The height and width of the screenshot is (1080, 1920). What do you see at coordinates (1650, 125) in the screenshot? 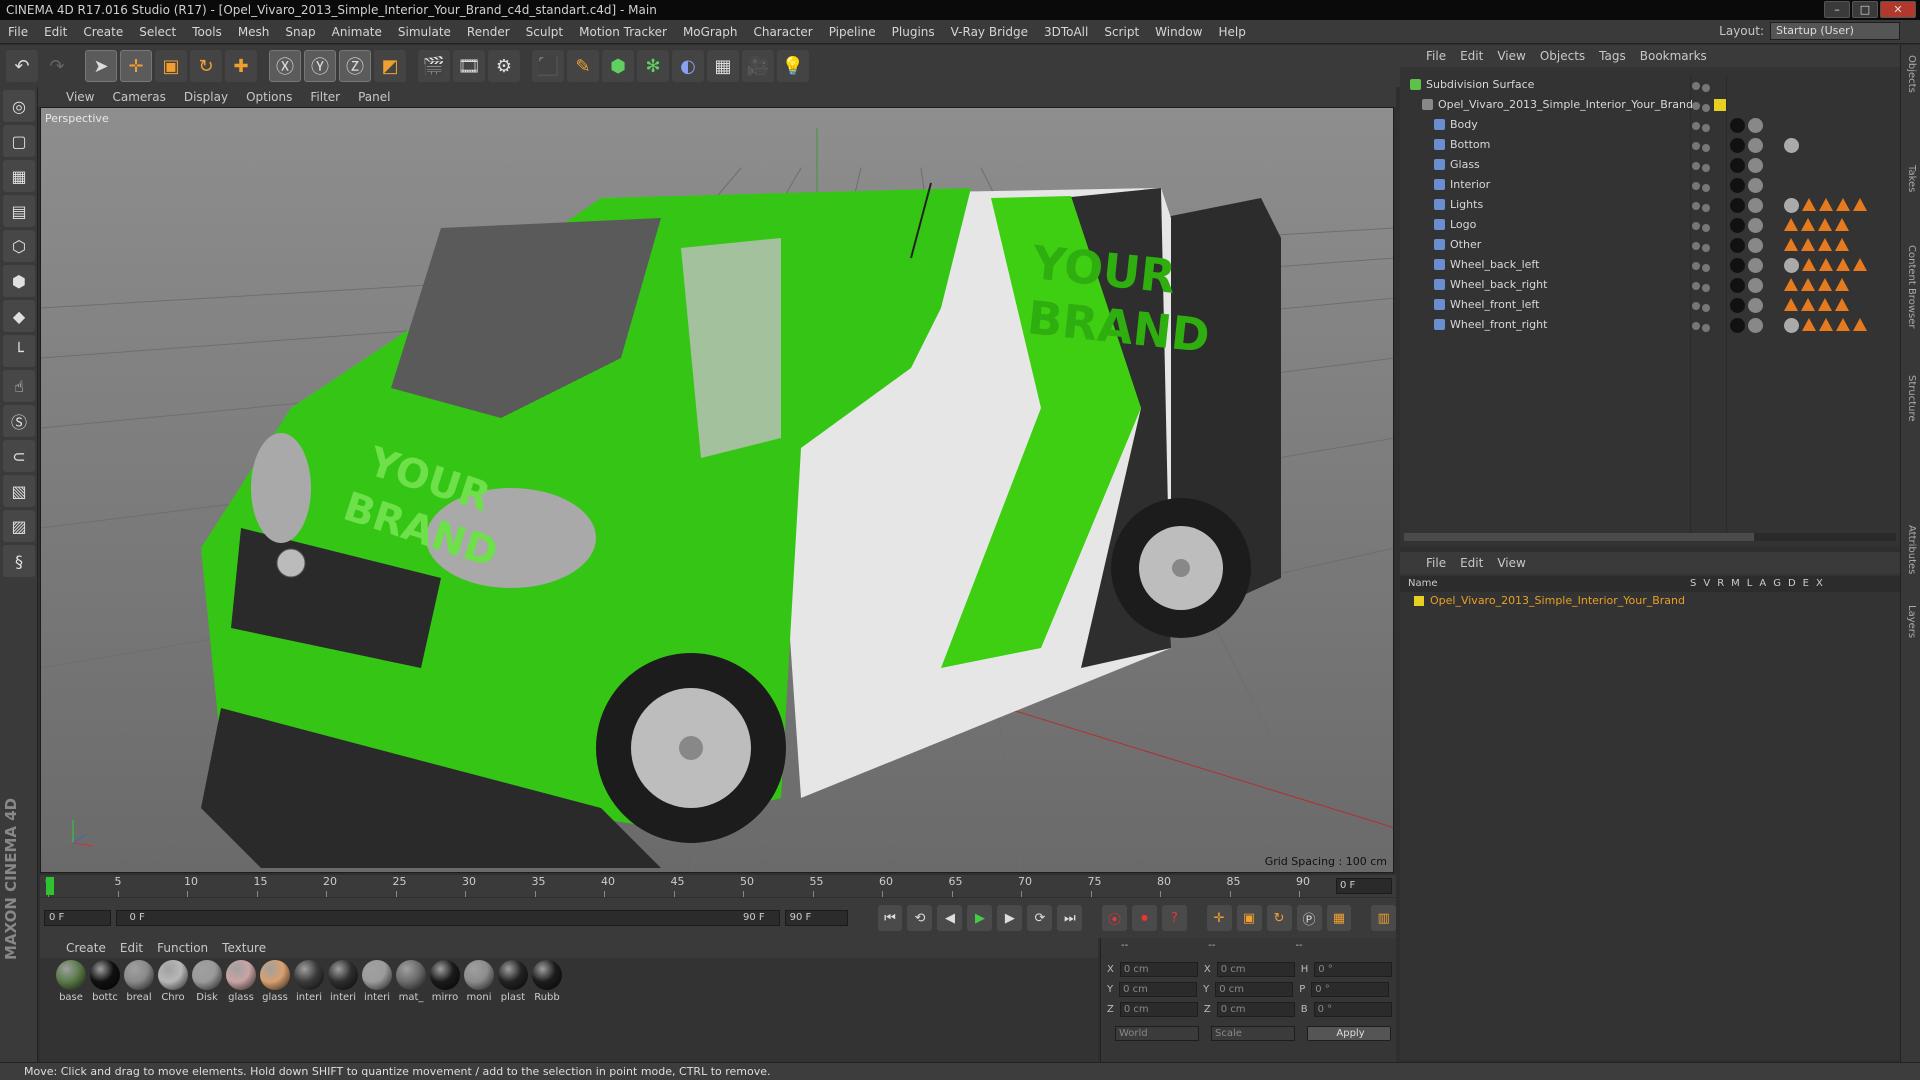
I see `object-row: Body` at bounding box center [1650, 125].